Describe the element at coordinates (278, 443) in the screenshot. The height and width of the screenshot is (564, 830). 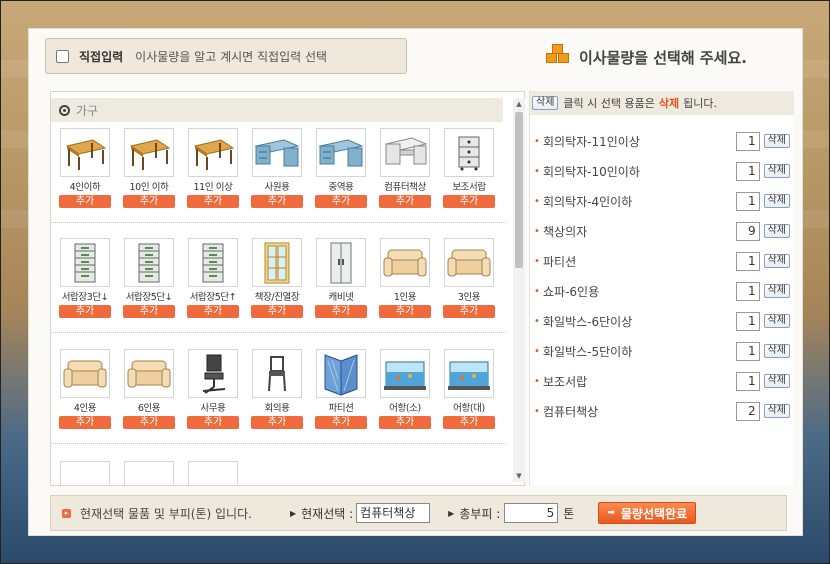
I see `row-divider` at that location.